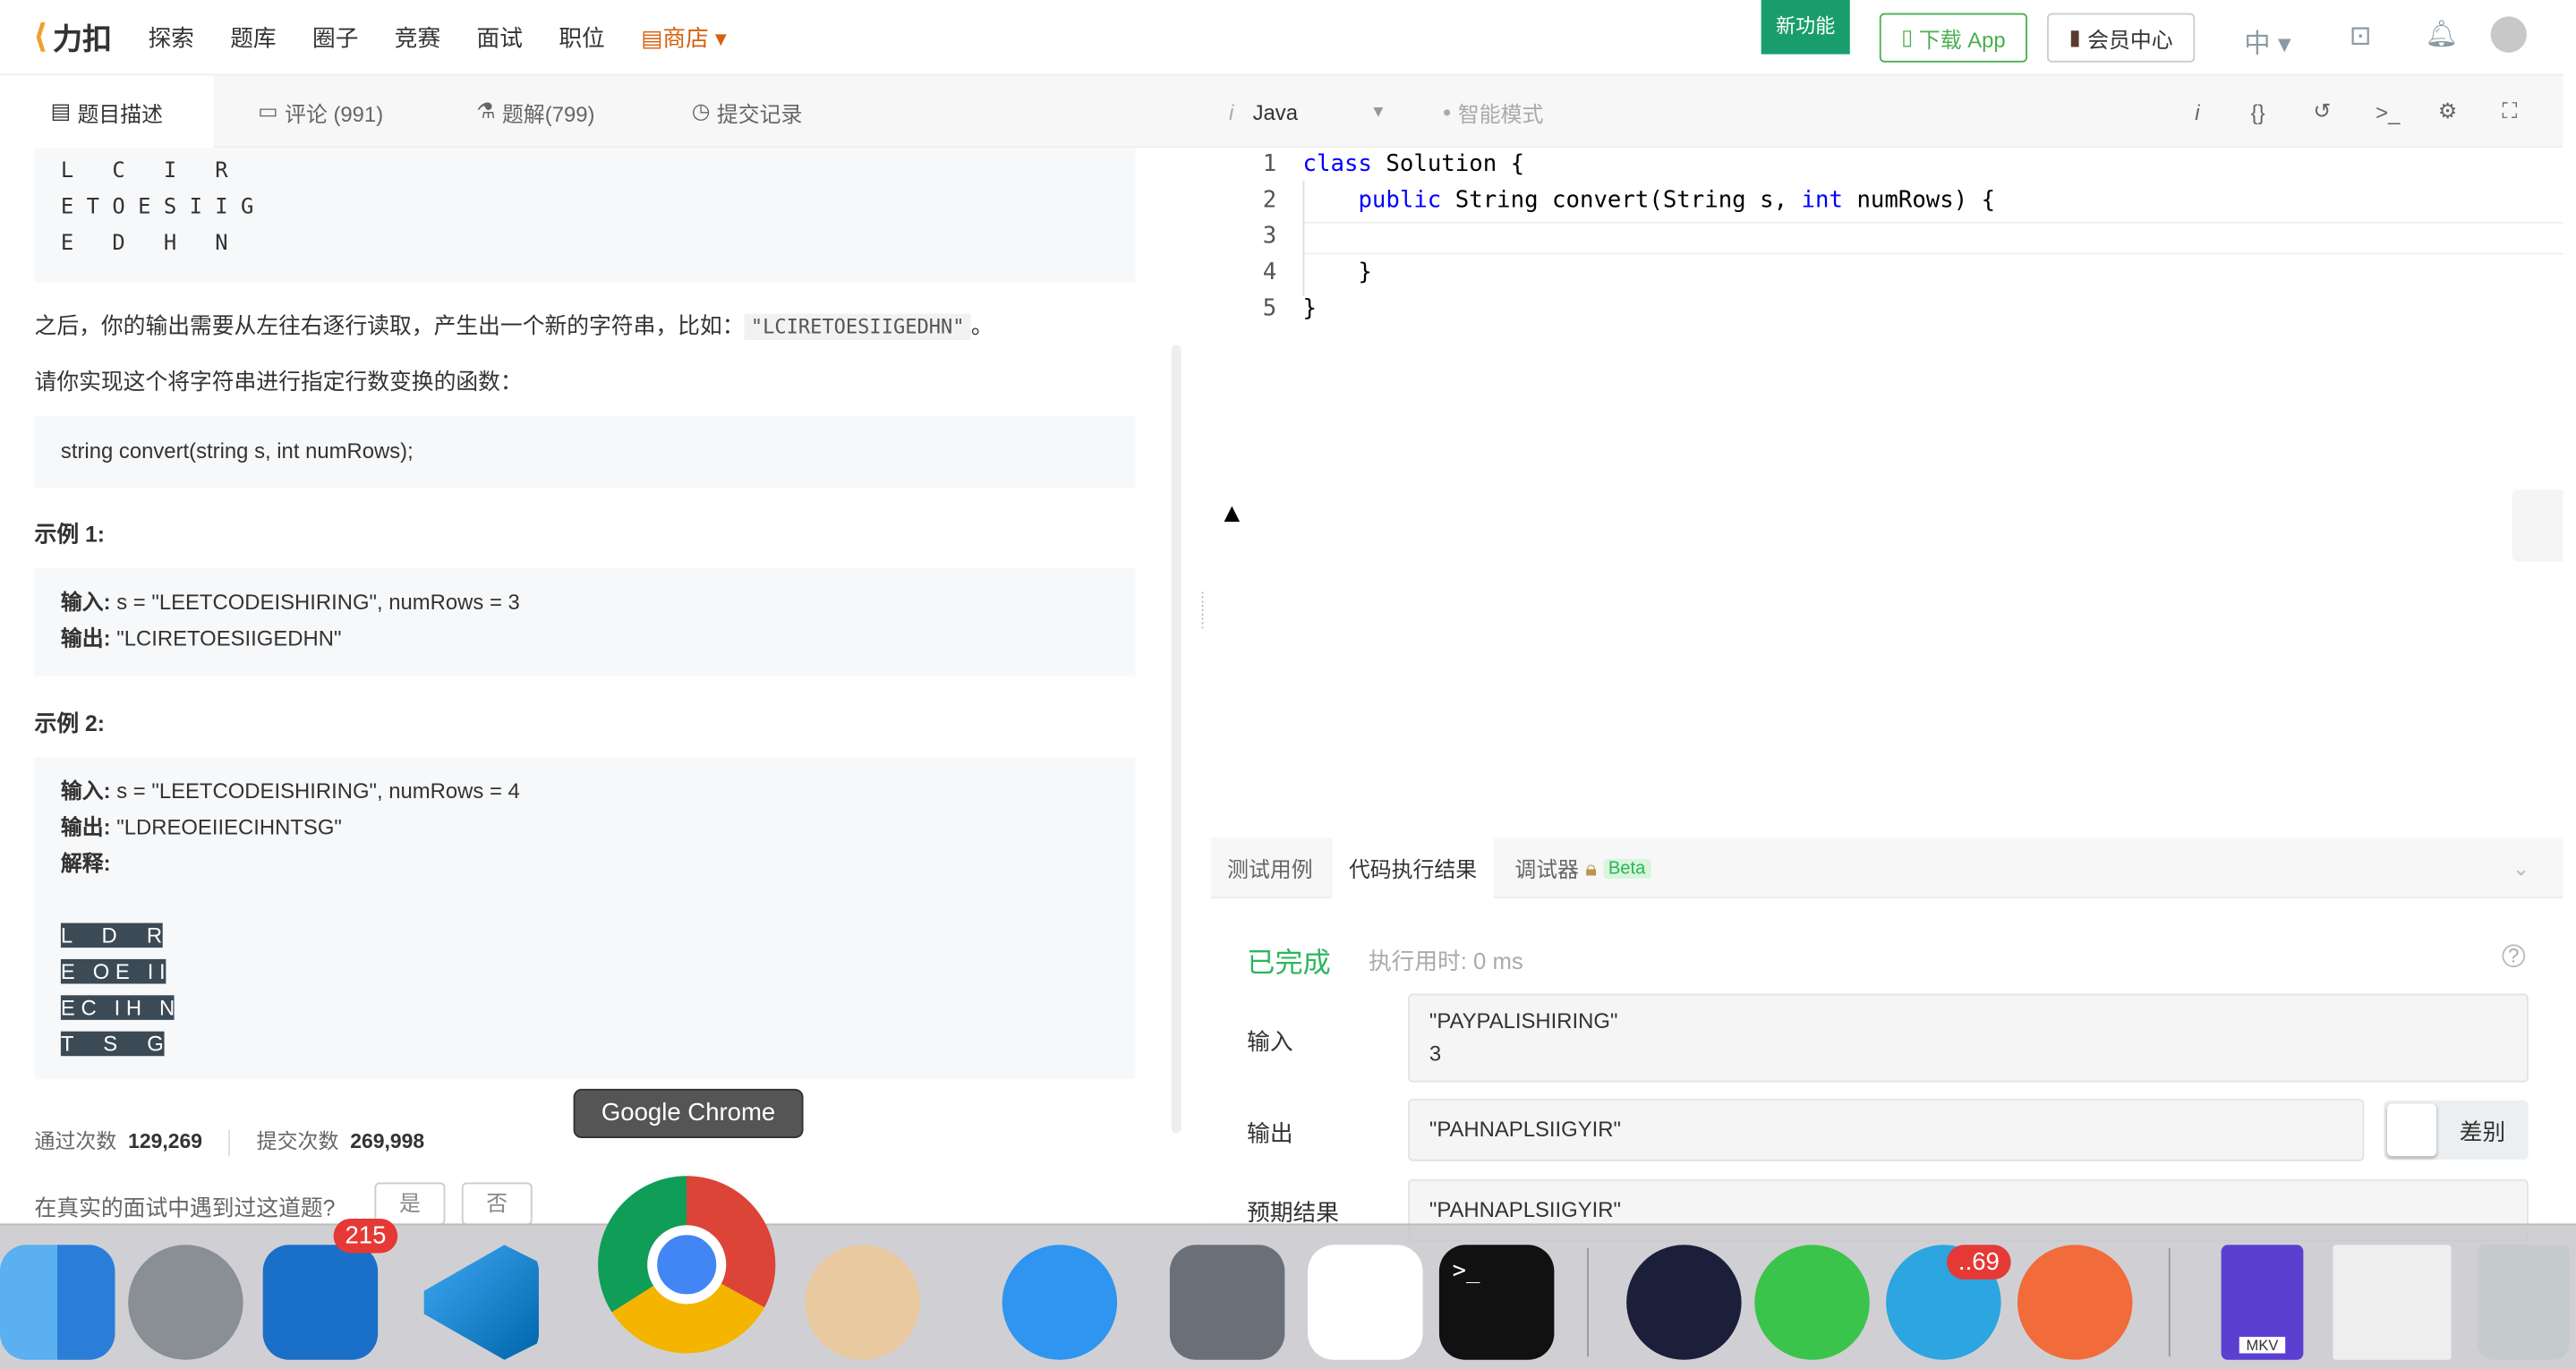 The height and width of the screenshot is (1369, 2576). I want to click on download-app-button: ▯ 下载 App, so click(1953, 38).